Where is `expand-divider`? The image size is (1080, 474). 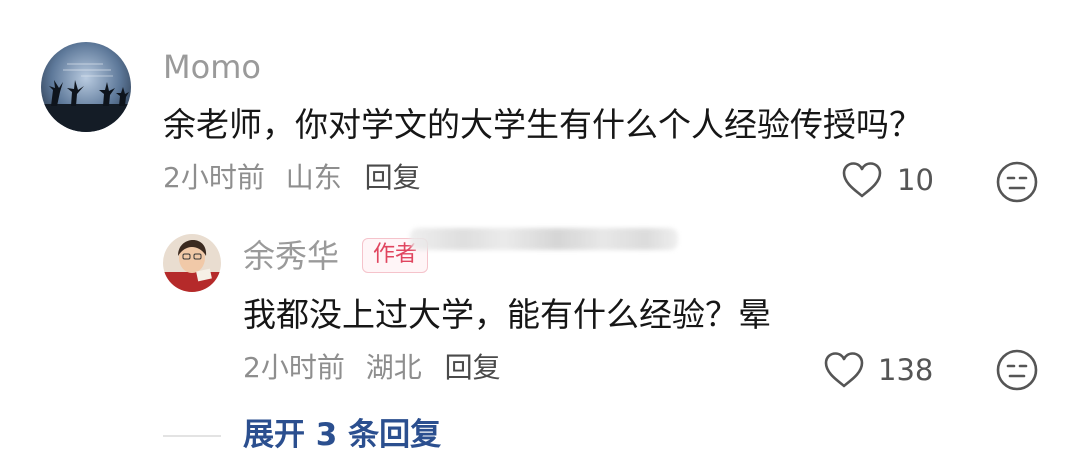 expand-divider is located at coordinates (192, 436).